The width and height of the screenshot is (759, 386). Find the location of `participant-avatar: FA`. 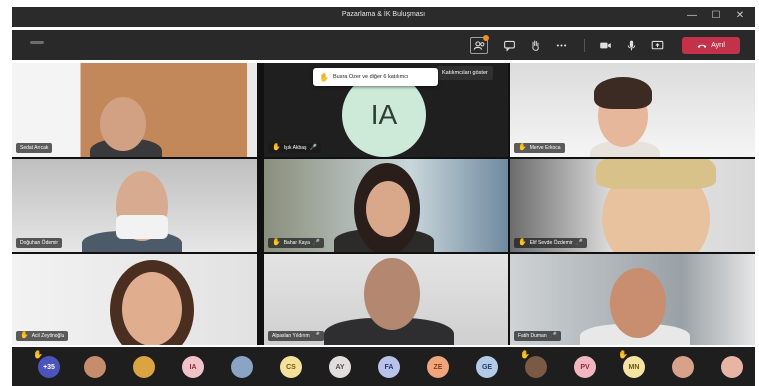

participant-avatar: FA is located at coordinates (389, 367).